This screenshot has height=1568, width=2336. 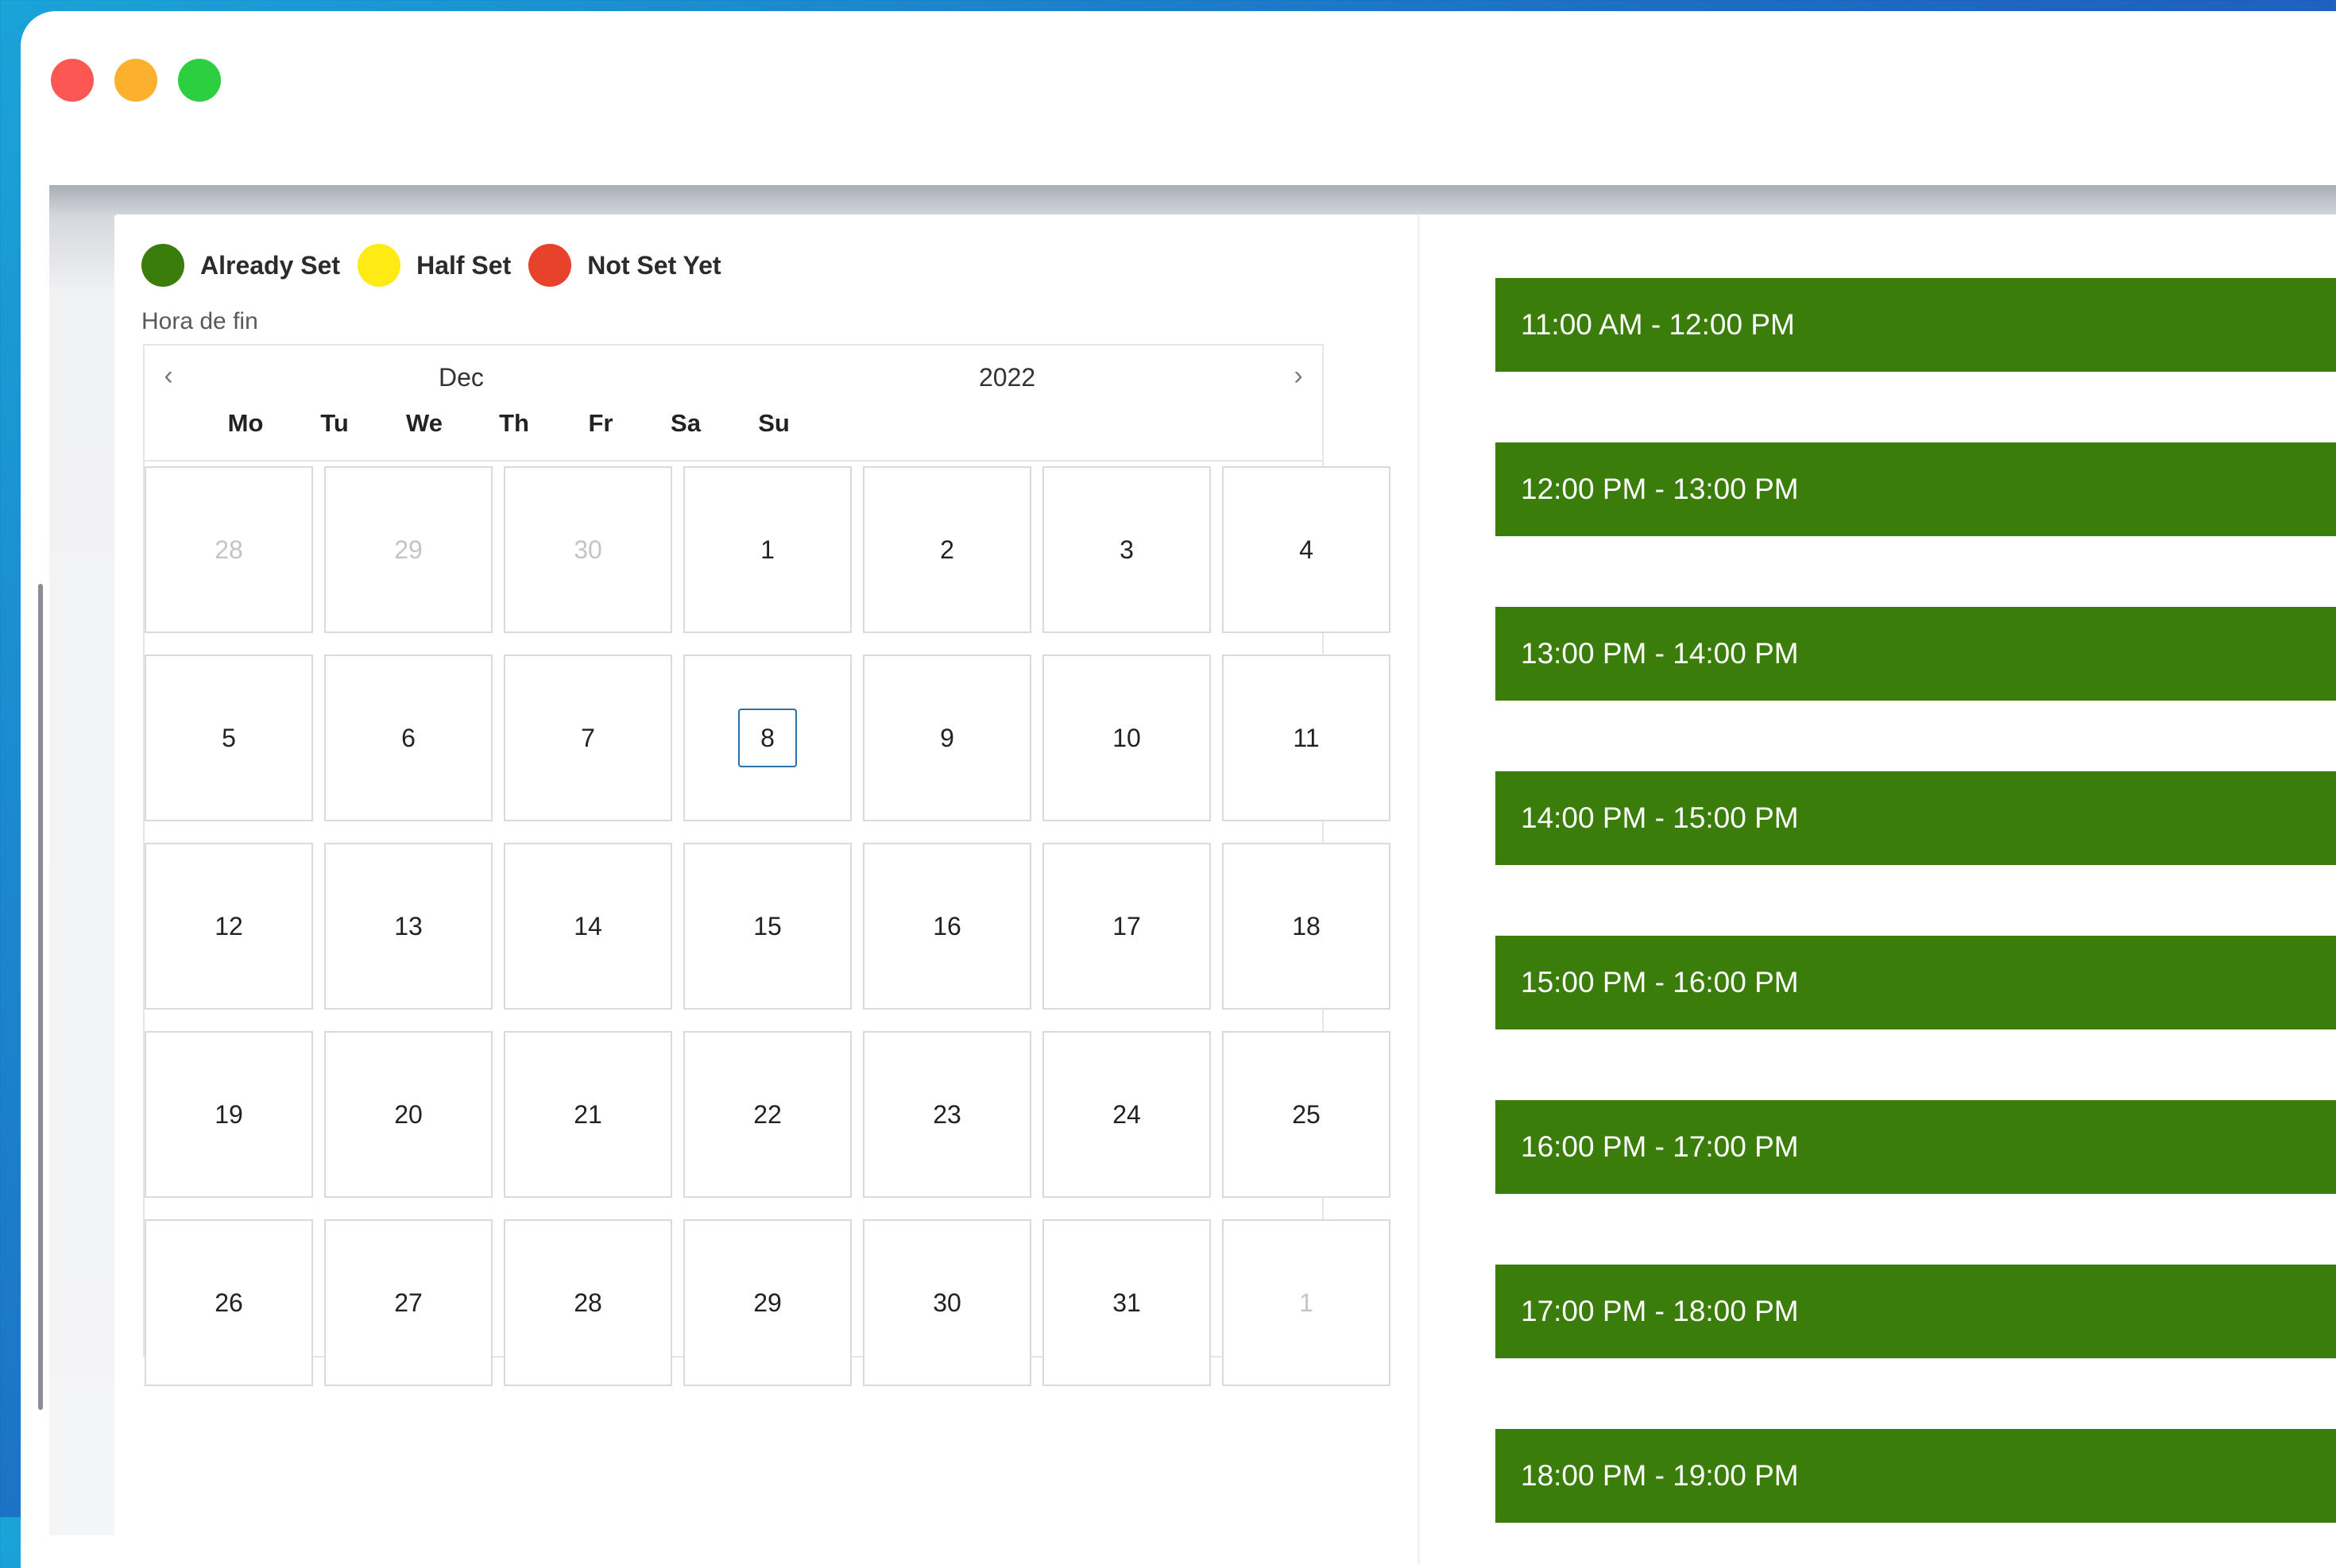 I want to click on calendar-day: 9, so click(x=947, y=738).